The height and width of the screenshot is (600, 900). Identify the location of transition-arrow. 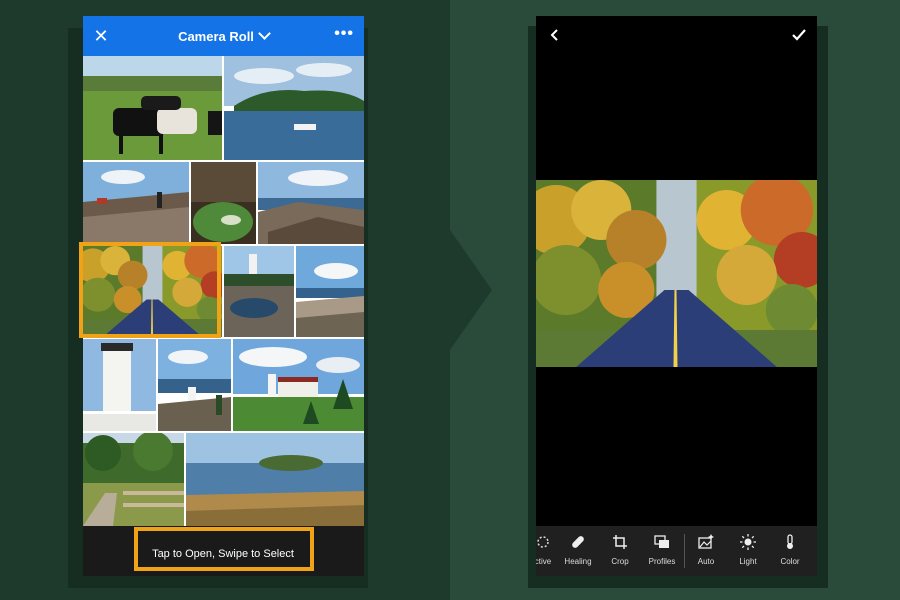
(471, 290).